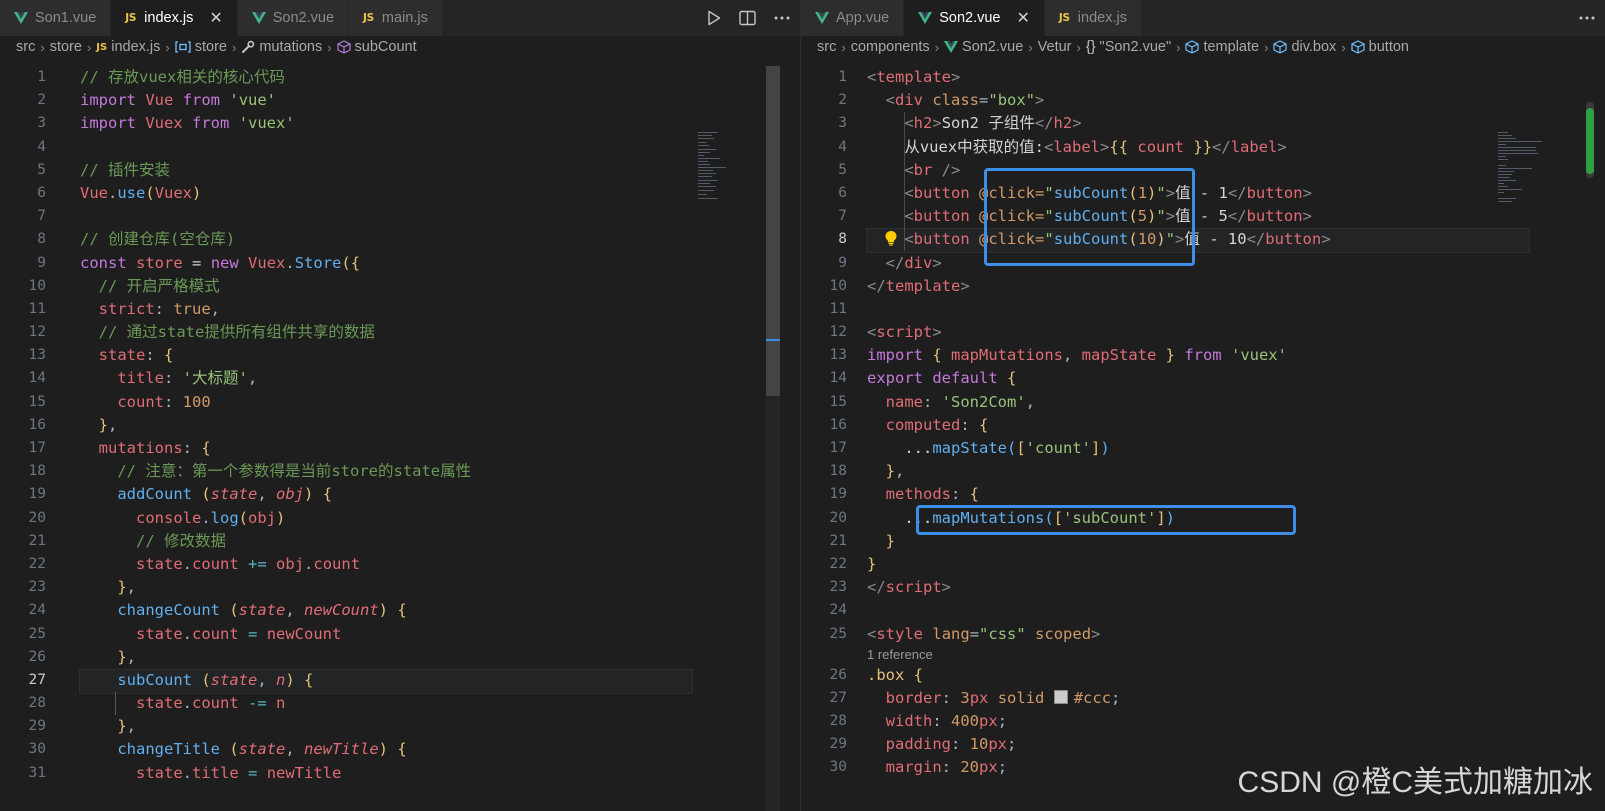 The height and width of the screenshot is (811, 1605). I want to click on code-text: mutations: {, so click(145, 448).